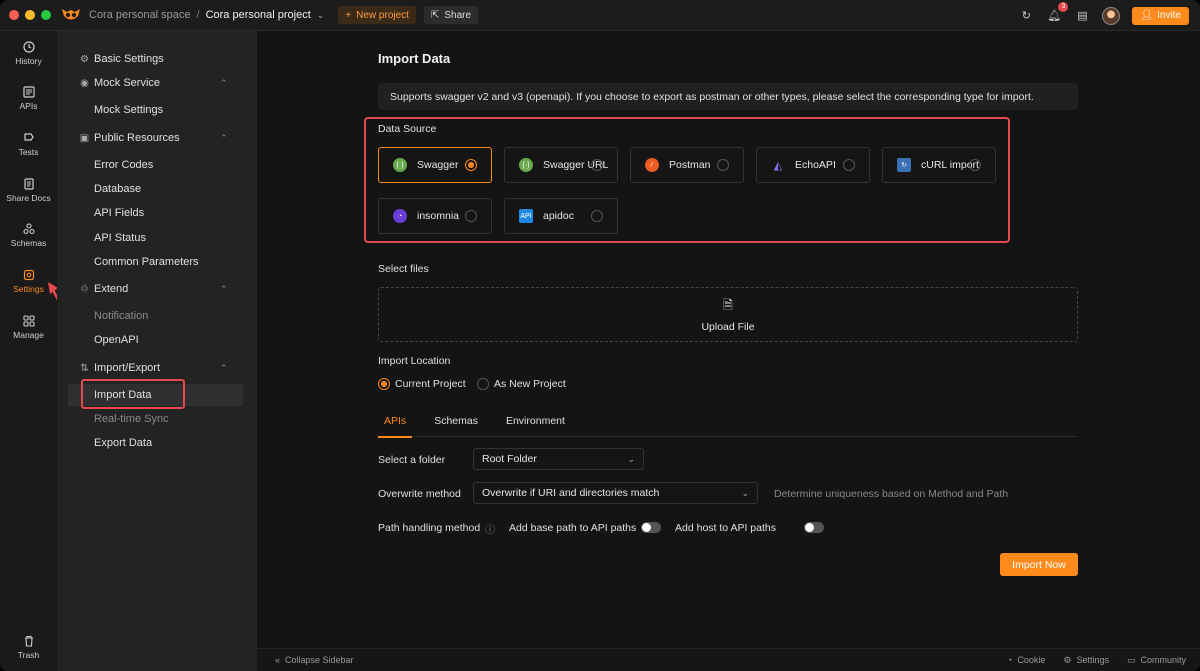 This screenshot has height=671, width=1200. Describe the element at coordinates (157, 262) in the screenshot. I see `sidebar-item-common-parameters: Common Parameters` at that location.